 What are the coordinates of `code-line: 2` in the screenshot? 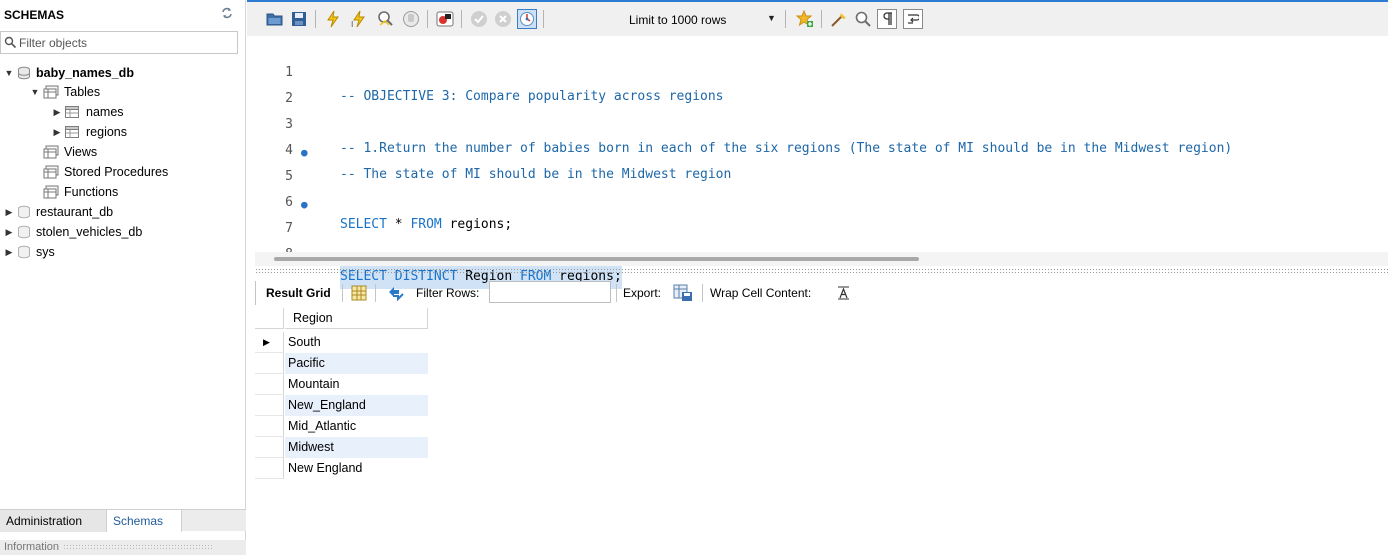 It's located at (817, 84).